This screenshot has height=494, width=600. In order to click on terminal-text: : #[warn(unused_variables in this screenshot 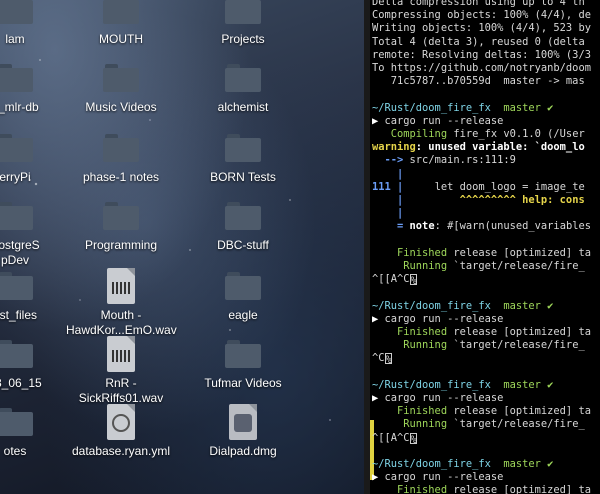, I will do `click(512, 226)`.